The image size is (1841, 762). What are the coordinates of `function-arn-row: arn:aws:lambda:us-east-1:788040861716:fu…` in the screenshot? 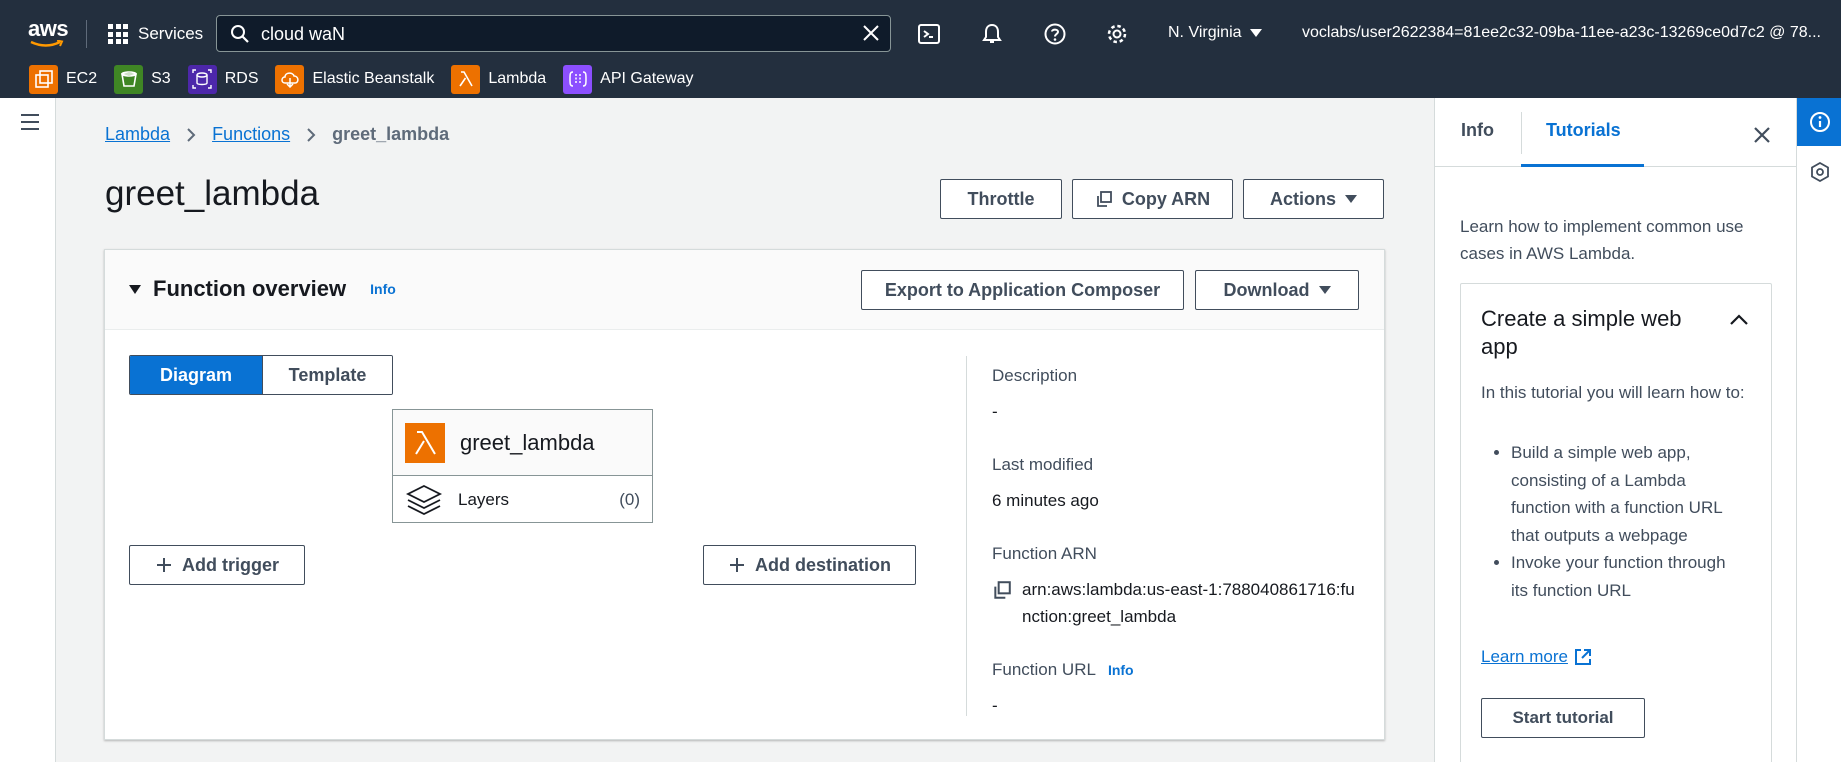 It's located at (1182, 603).